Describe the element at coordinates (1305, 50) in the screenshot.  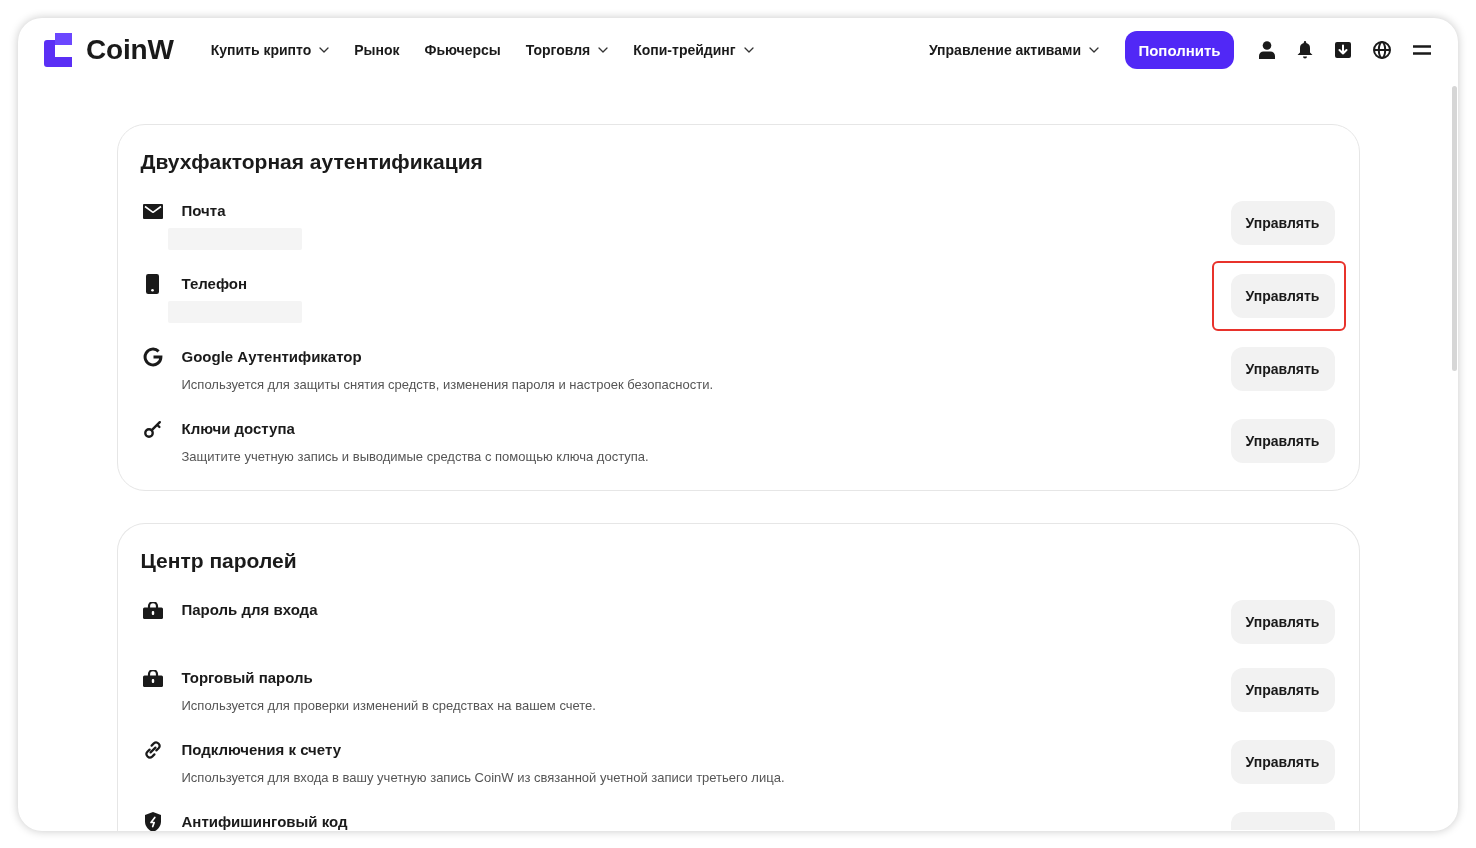
I see `bell-icon` at that location.